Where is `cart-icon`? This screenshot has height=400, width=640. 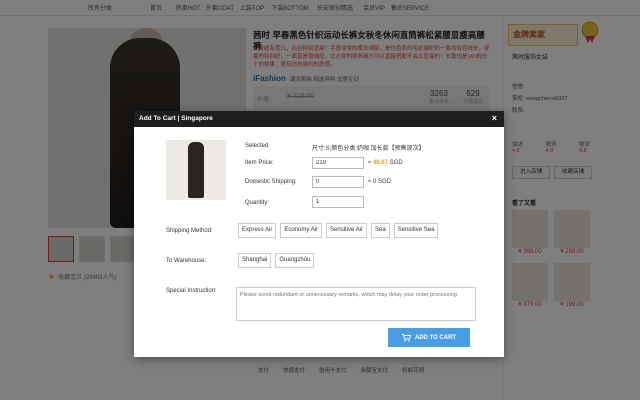 cart-icon is located at coordinates (406, 337).